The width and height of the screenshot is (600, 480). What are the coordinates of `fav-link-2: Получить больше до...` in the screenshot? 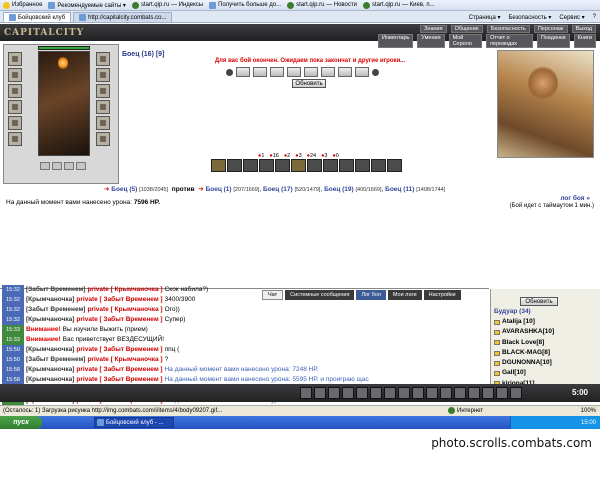 It's located at (245, 5).